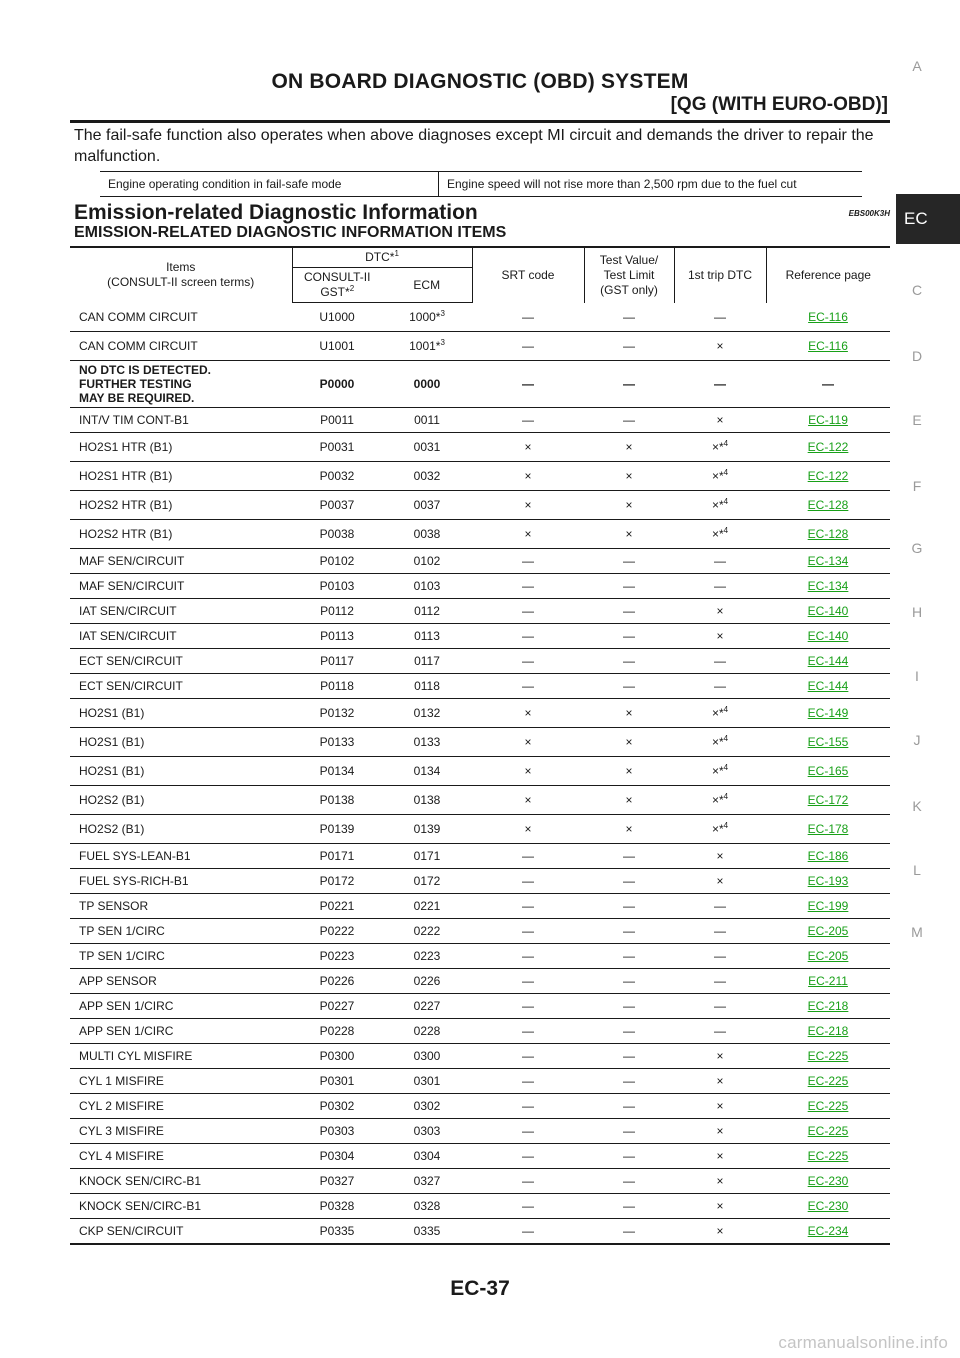 The image size is (960, 1358). I want to click on cell-reference: EC-140, so click(828, 636).